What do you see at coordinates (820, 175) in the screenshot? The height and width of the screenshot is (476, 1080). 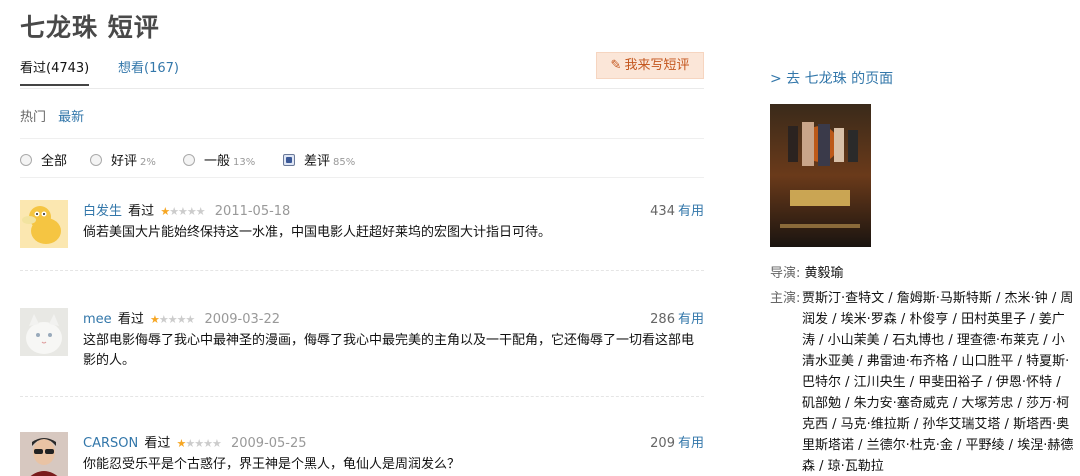 I see `movie-poster` at bounding box center [820, 175].